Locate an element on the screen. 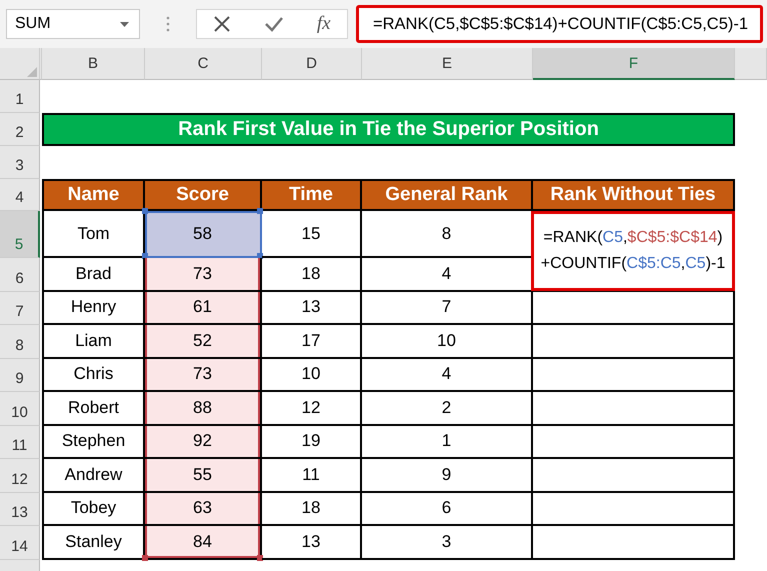 This screenshot has height=571, width=767. column-header: C is located at coordinates (203, 64).